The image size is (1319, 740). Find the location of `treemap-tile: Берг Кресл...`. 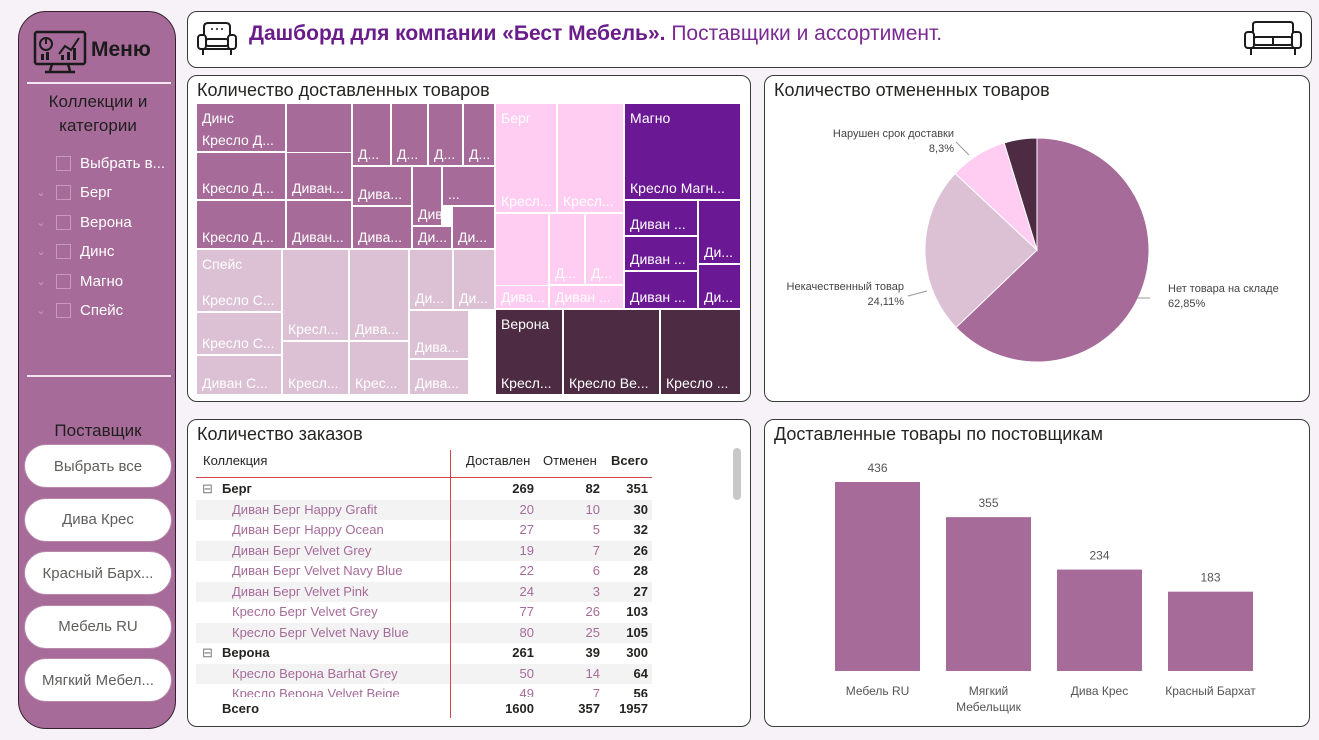

treemap-tile: Берг Кресл... is located at coordinates (526, 158).